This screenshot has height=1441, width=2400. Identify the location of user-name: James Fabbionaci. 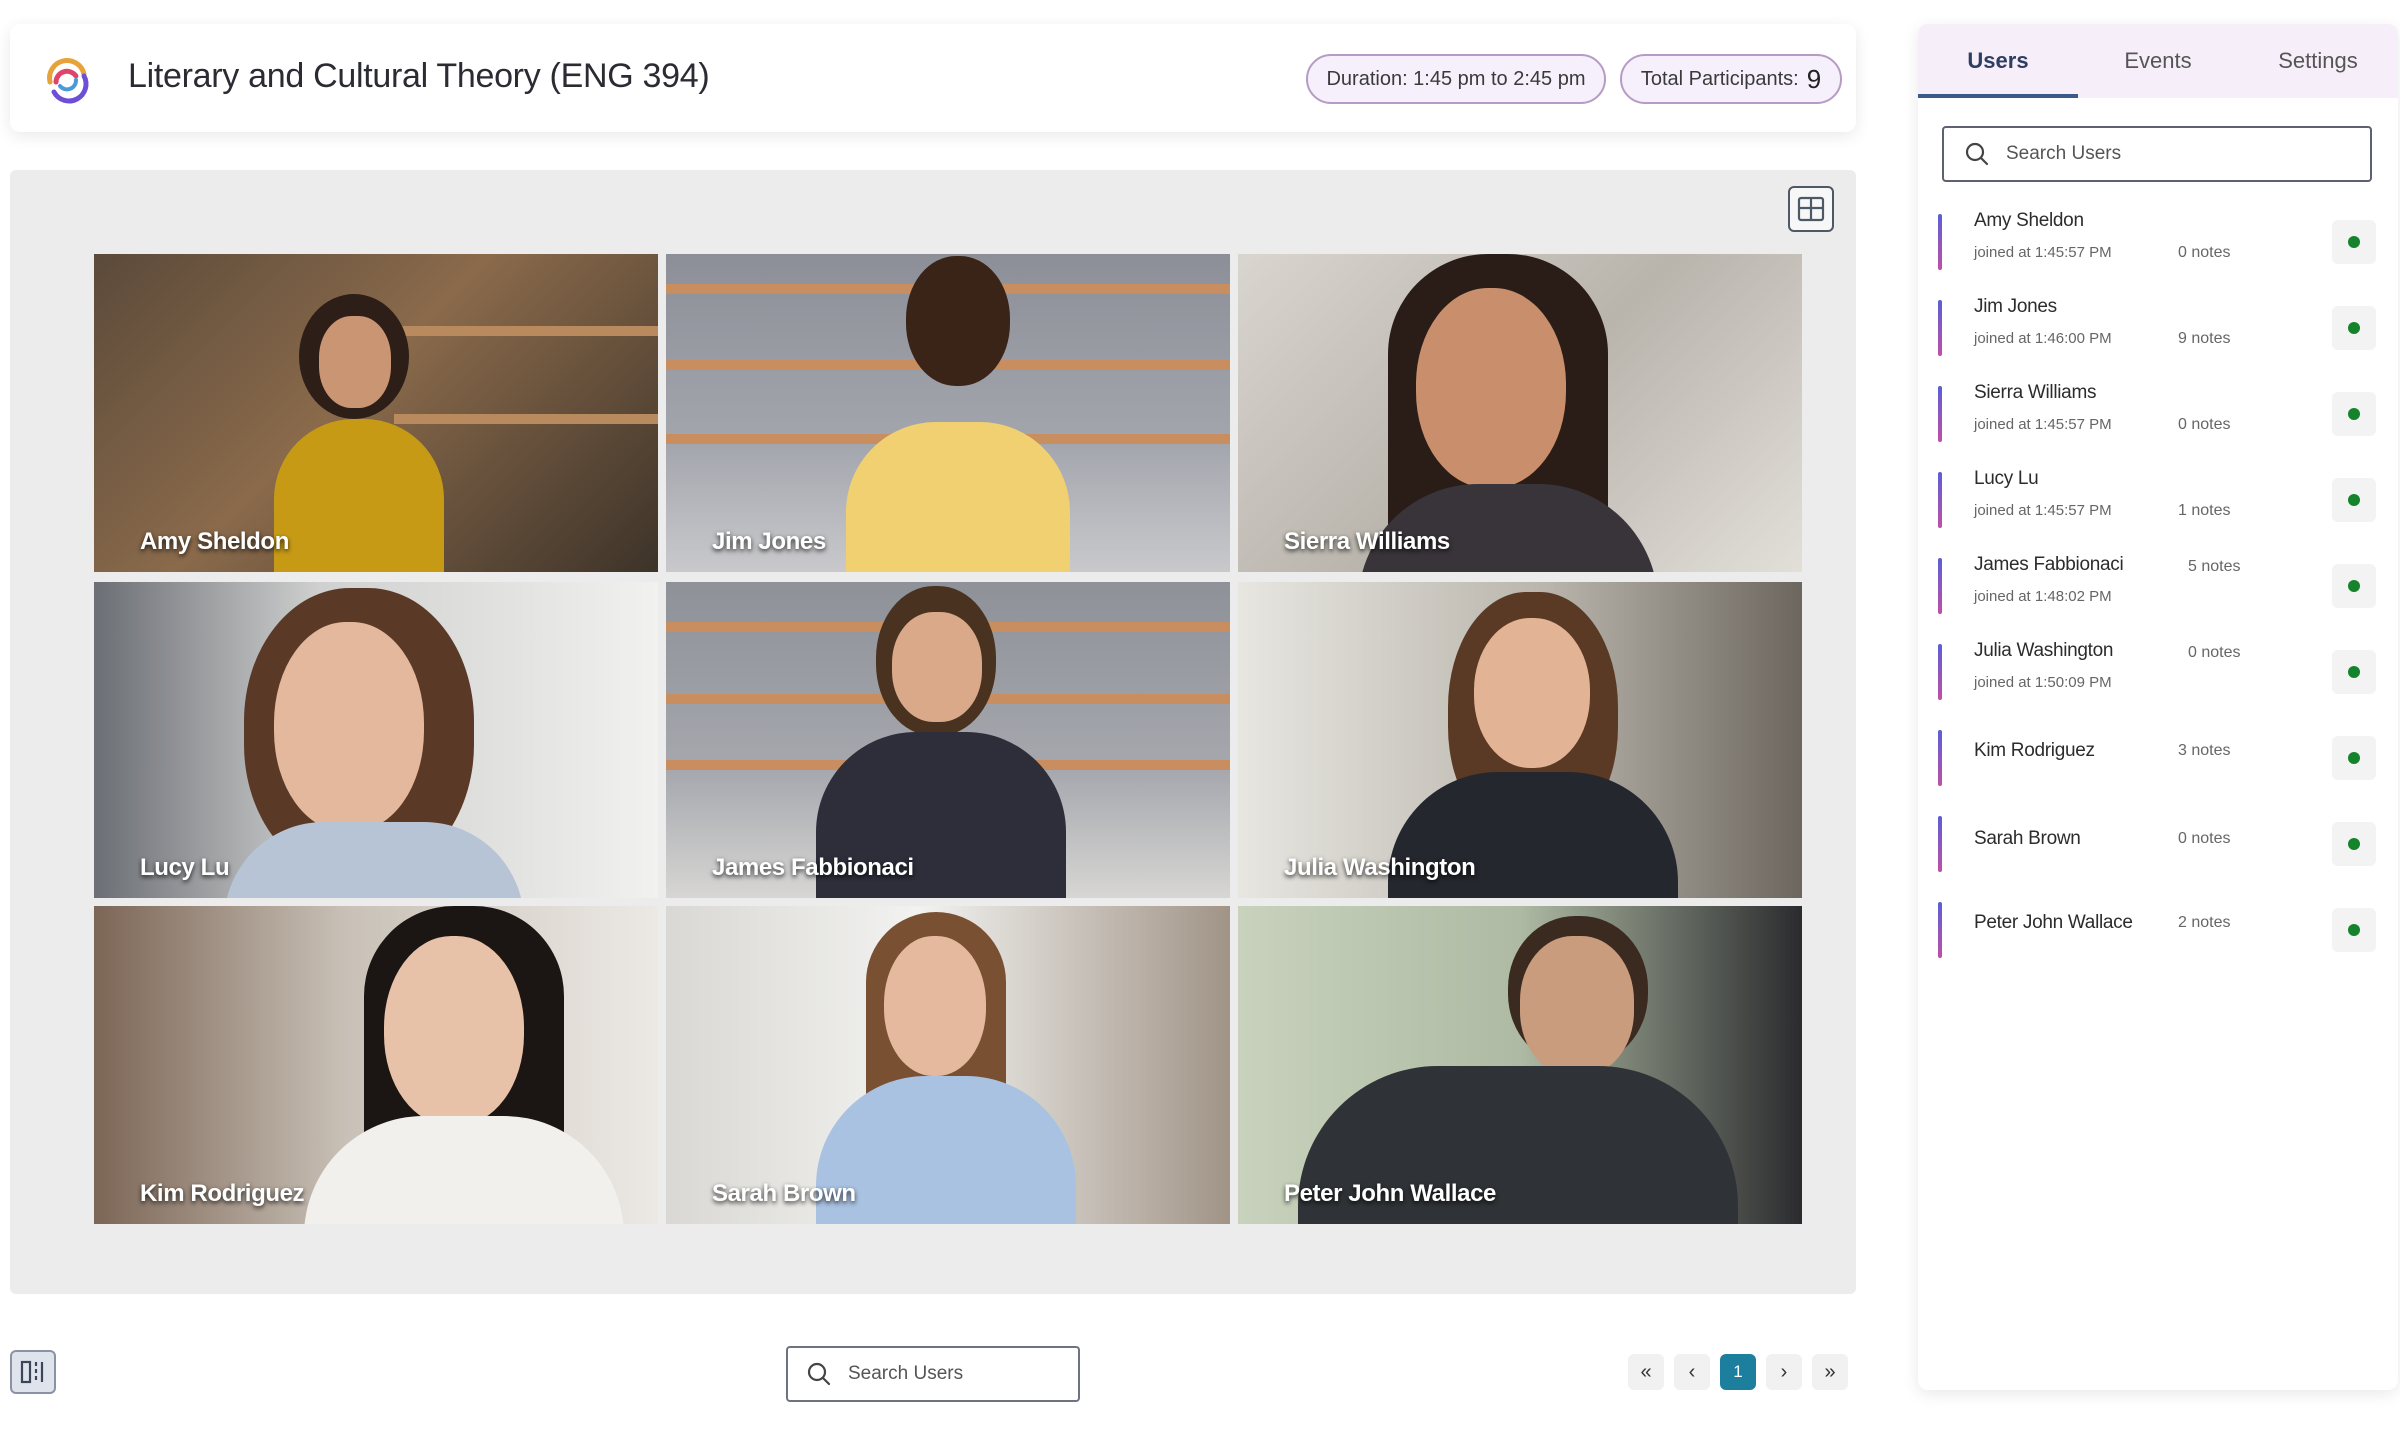
(2049, 564).